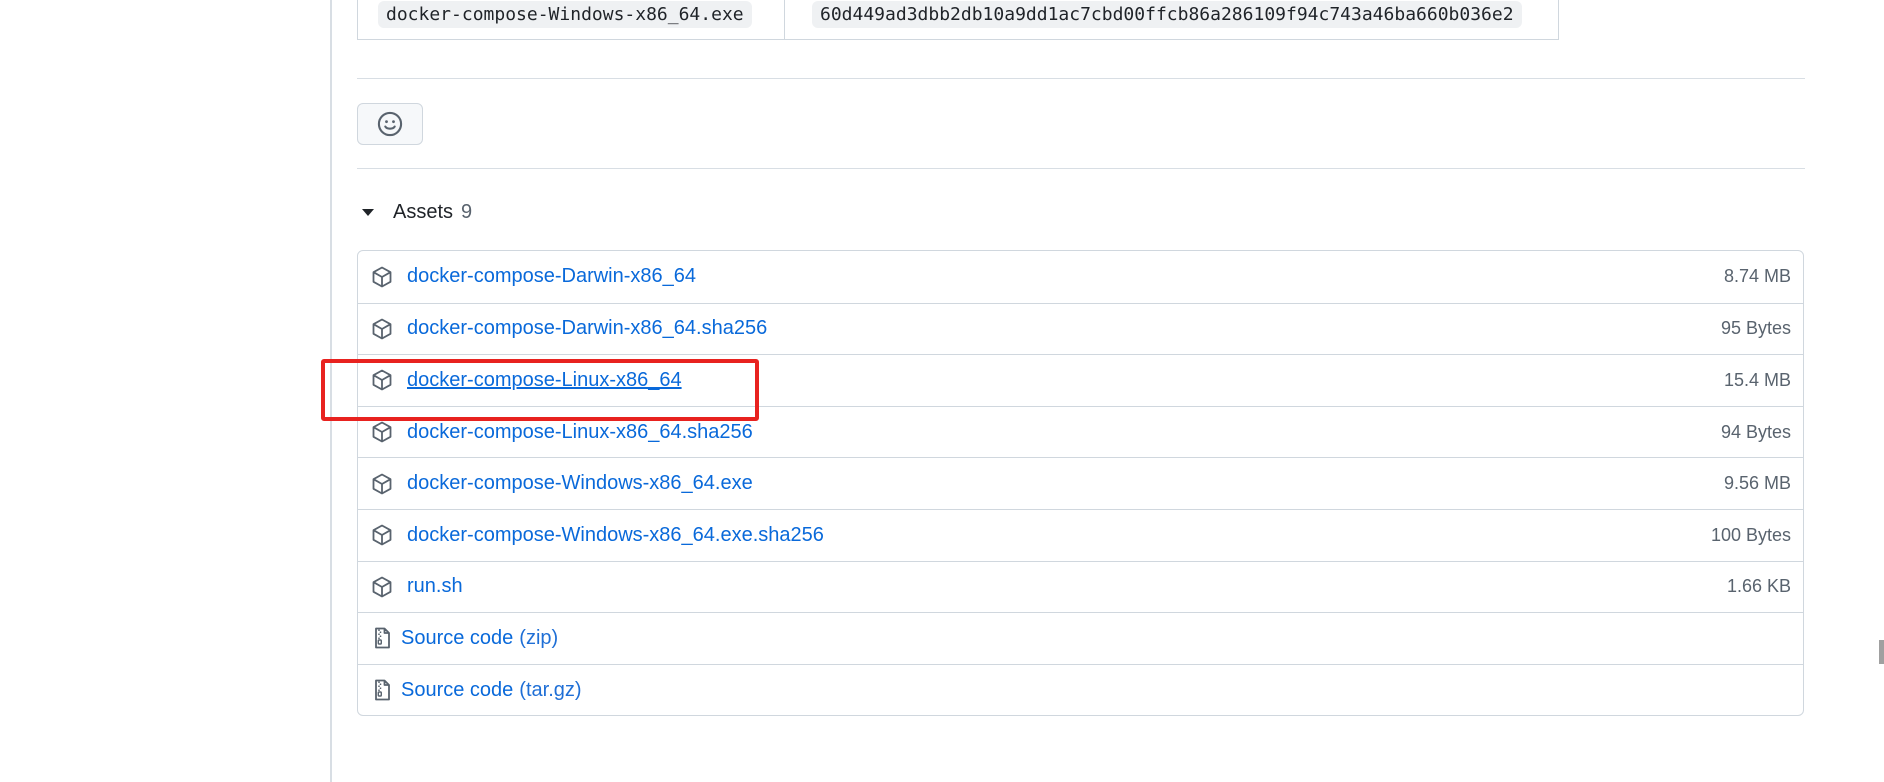 Image resolution: width=1884 pixels, height=782 pixels. What do you see at coordinates (1080, 277) in the screenshot?
I see `asset-row: docker-compose-Darwin-x86_64 8.74 MB` at bounding box center [1080, 277].